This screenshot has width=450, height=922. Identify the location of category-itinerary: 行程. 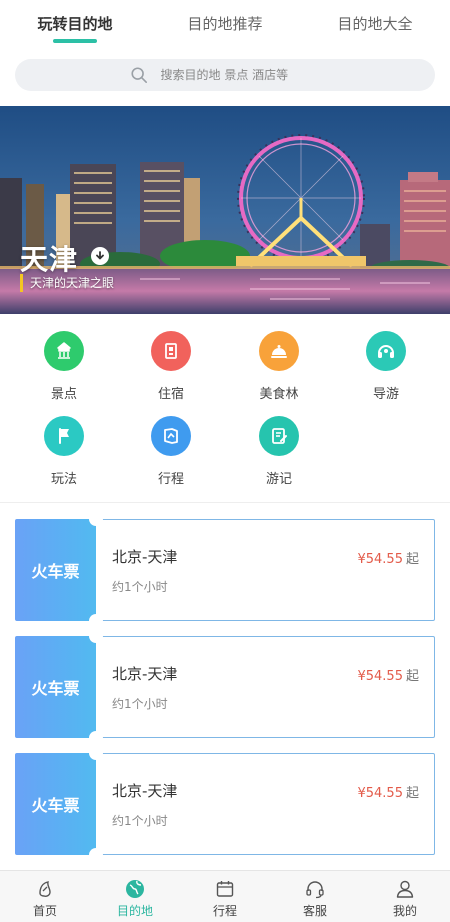
(171, 451).